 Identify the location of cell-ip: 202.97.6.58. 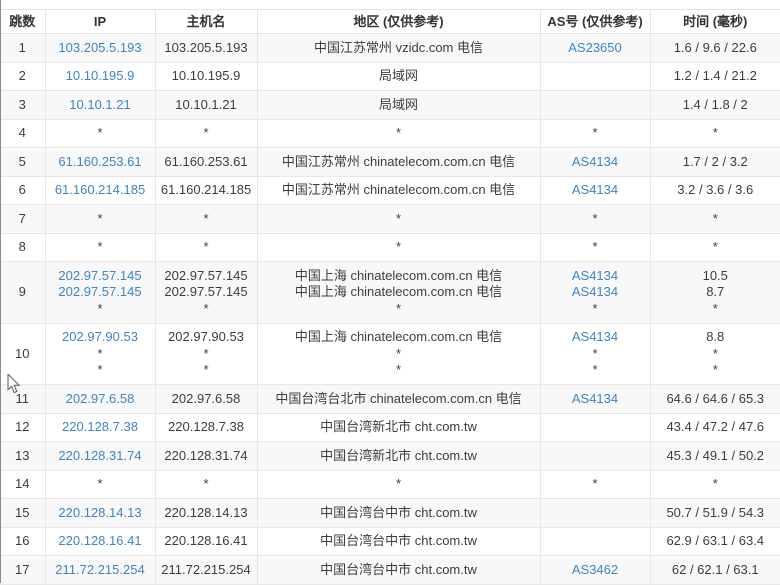
(100, 399).